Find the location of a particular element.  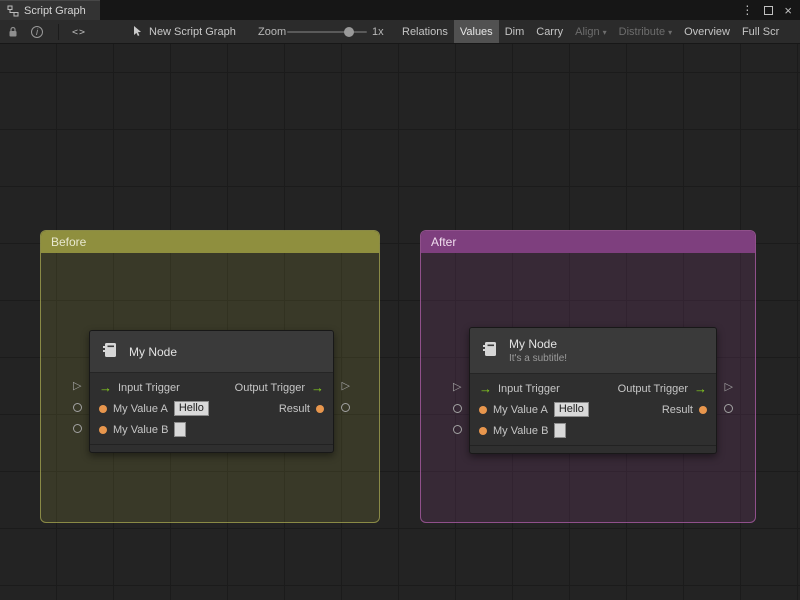

maximize-icon is located at coordinates (769, 10).